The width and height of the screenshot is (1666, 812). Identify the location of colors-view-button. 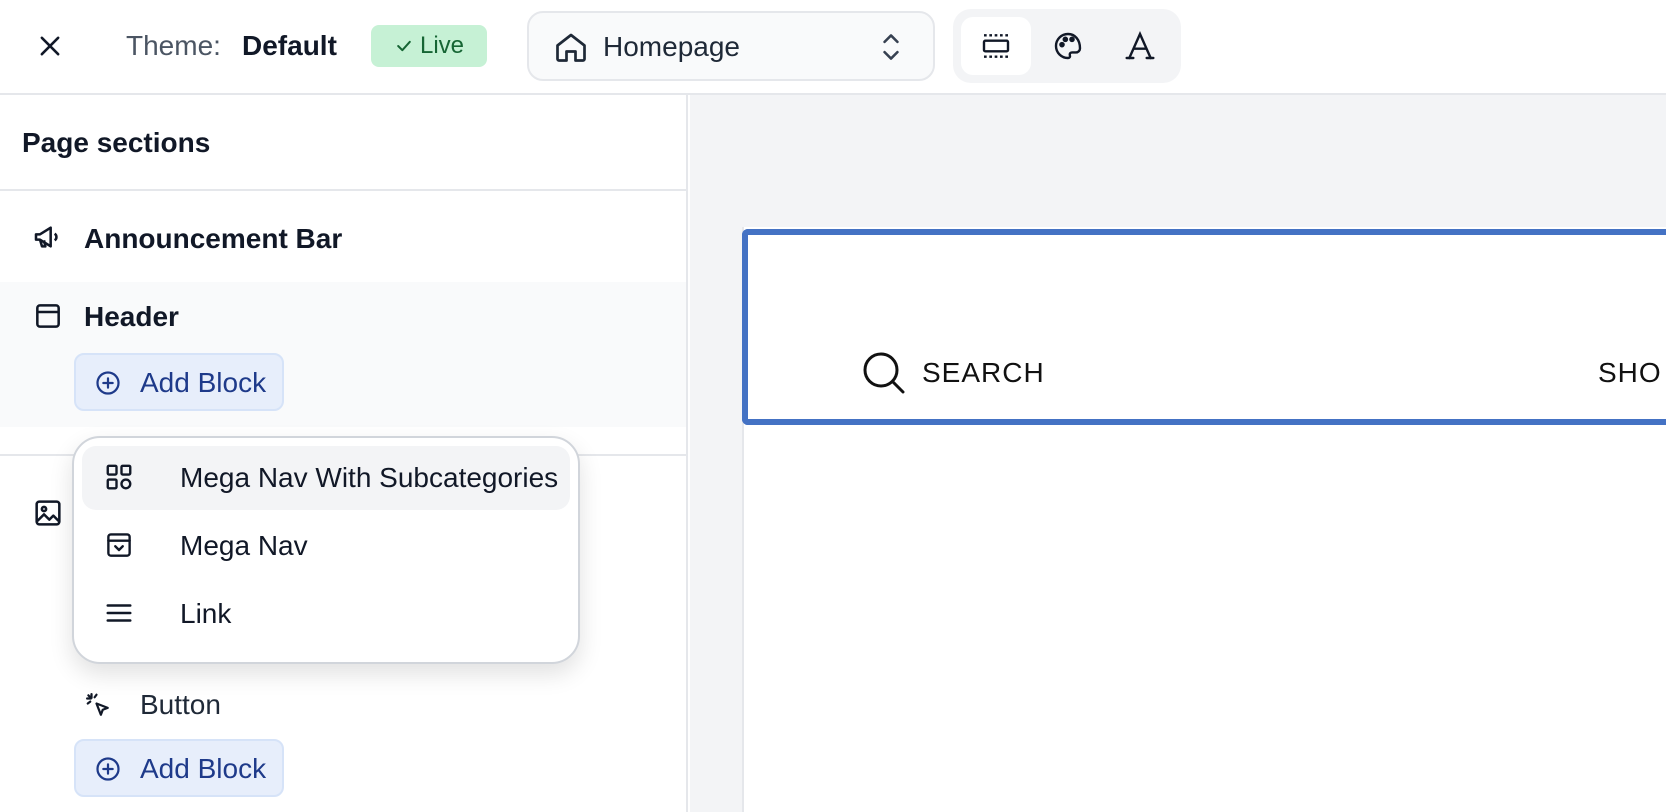
(1068, 46).